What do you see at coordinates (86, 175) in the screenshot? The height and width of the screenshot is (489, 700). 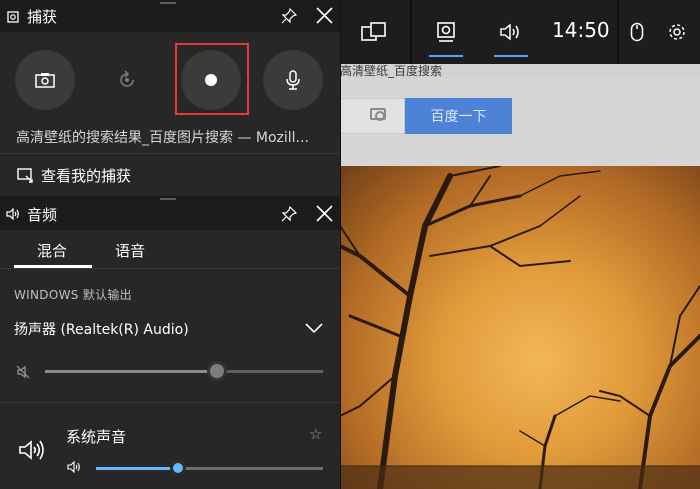 I see `view-my-captures-label: 查看我的捕获` at bounding box center [86, 175].